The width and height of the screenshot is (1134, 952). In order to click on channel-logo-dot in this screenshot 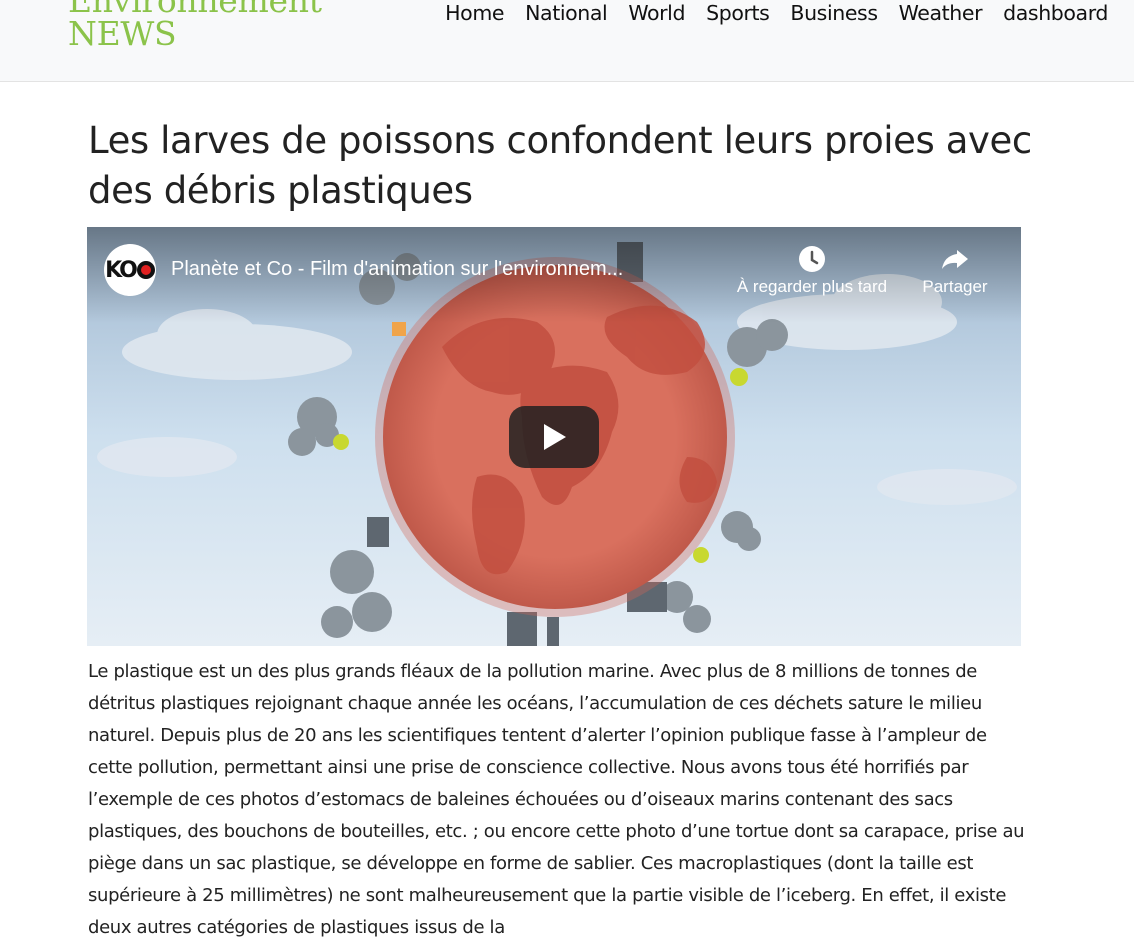, I will do `click(145, 270)`.